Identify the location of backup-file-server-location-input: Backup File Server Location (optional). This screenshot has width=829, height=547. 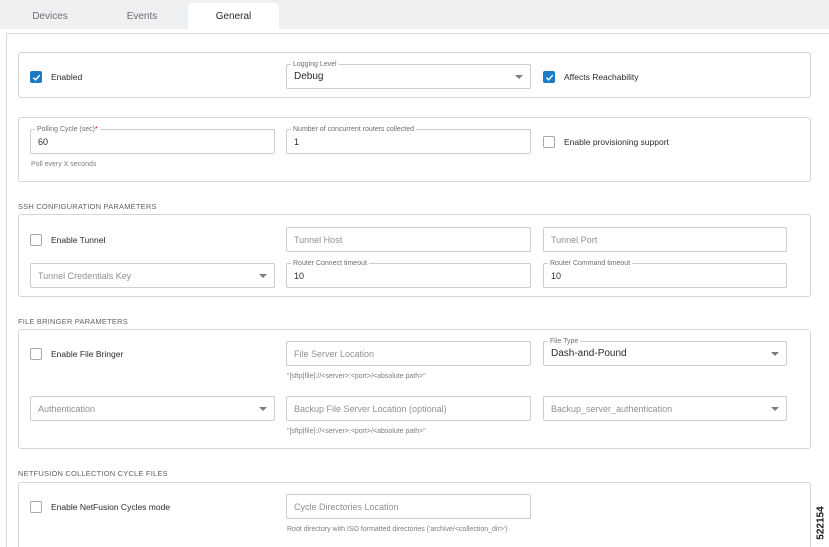
(408, 408).